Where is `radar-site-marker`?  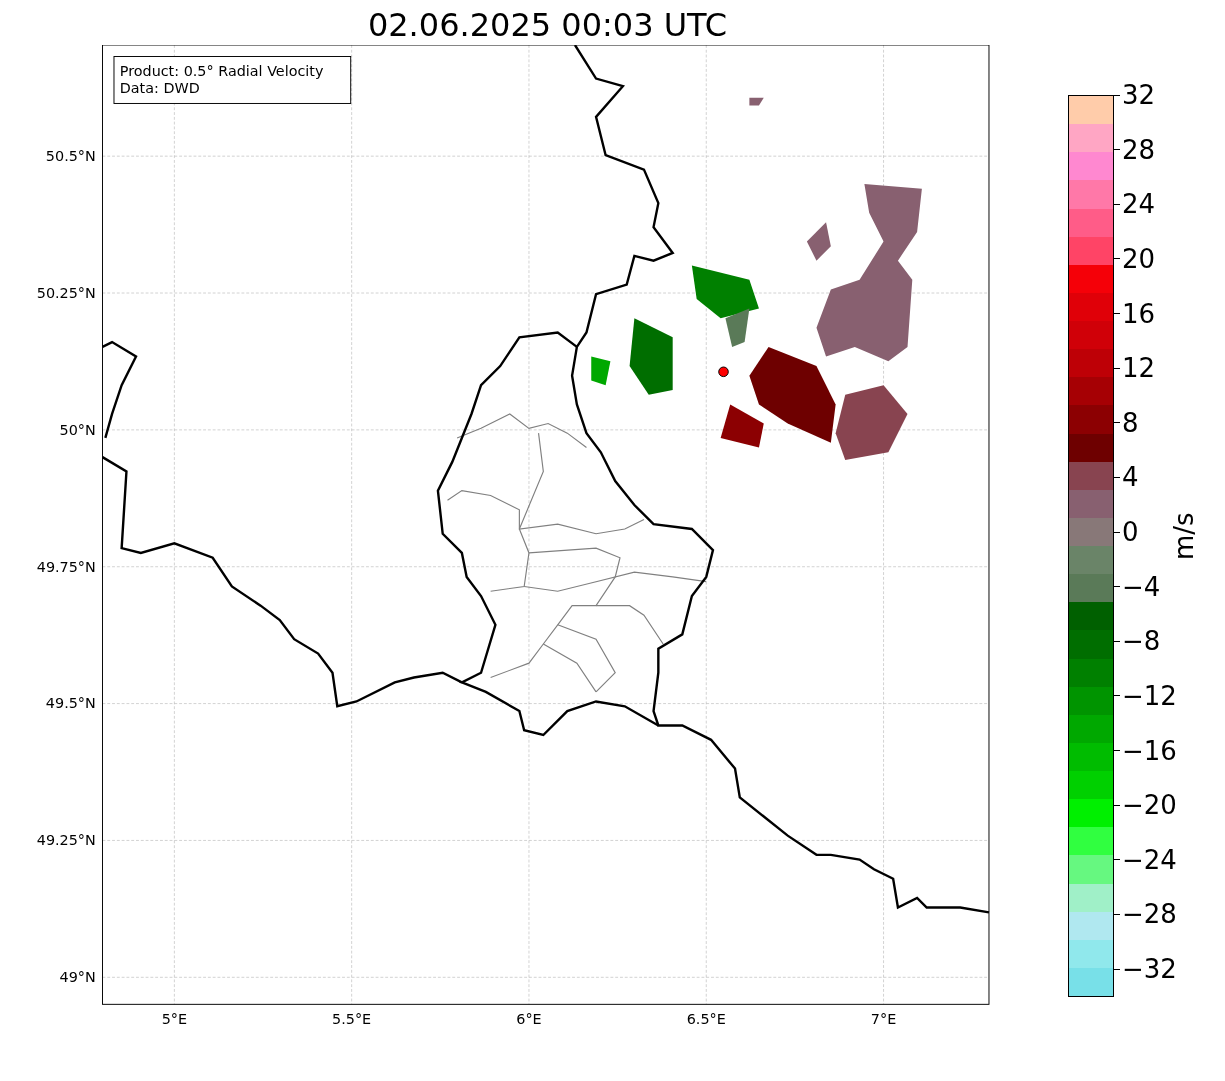
radar-site-marker is located at coordinates (723, 372).